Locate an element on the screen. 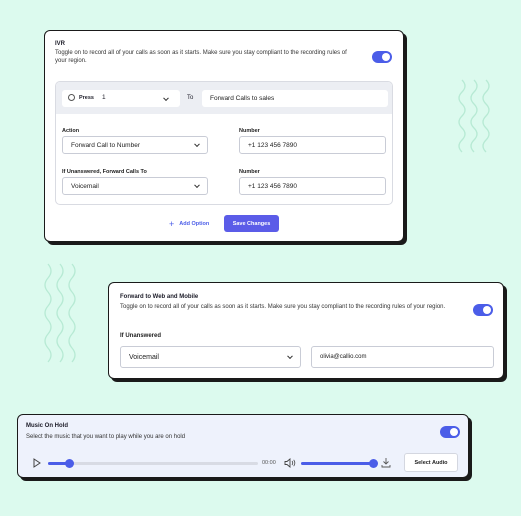  music-title: Music On Hold is located at coordinates (47, 426).